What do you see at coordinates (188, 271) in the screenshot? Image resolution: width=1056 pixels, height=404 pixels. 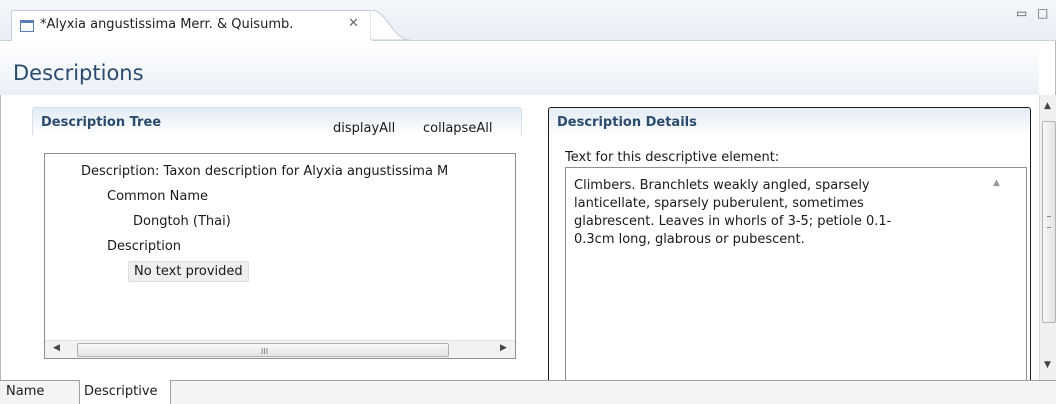 I see `tree-item-no-text-provided: No text provided` at bounding box center [188, 271].